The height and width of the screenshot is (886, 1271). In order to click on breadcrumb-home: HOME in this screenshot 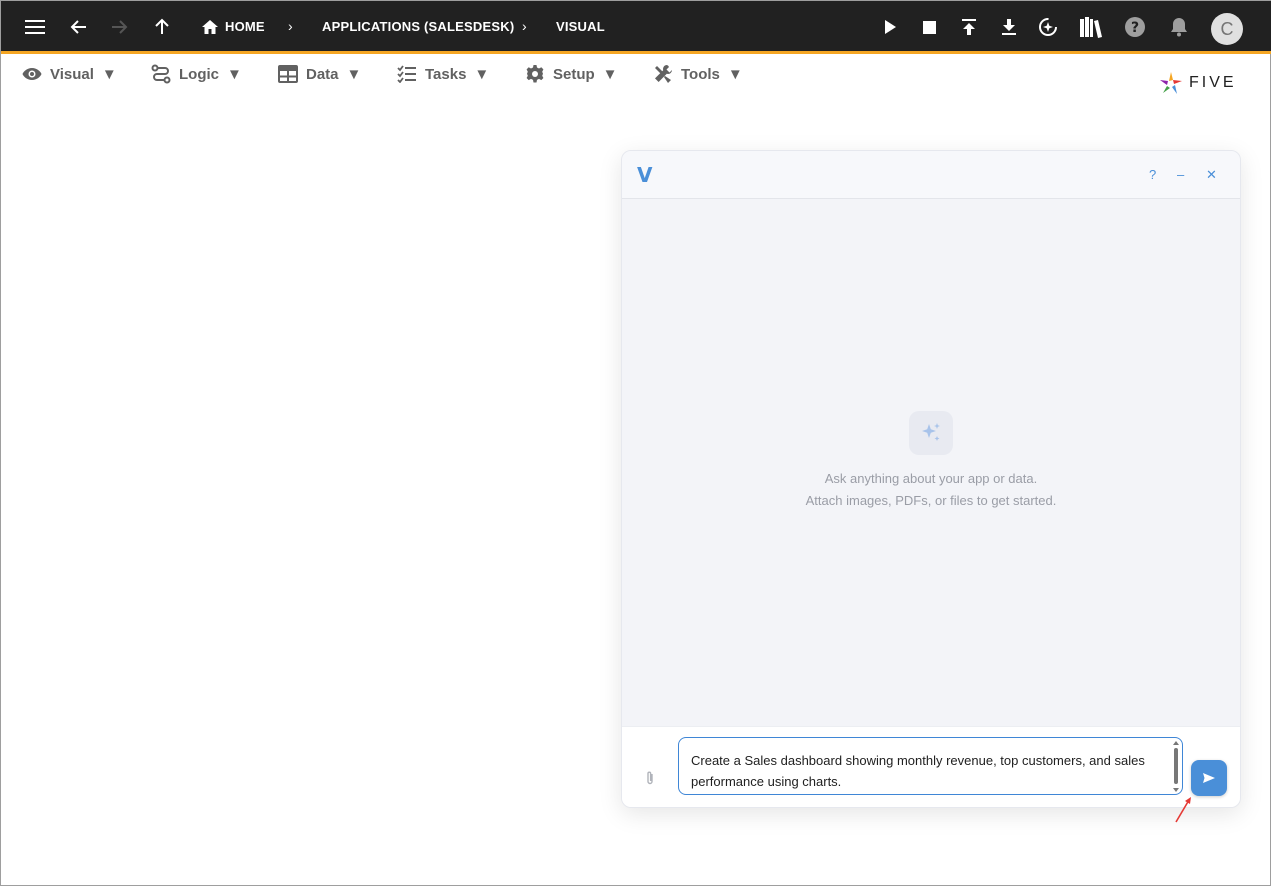, I will do `click(245, 26)`.